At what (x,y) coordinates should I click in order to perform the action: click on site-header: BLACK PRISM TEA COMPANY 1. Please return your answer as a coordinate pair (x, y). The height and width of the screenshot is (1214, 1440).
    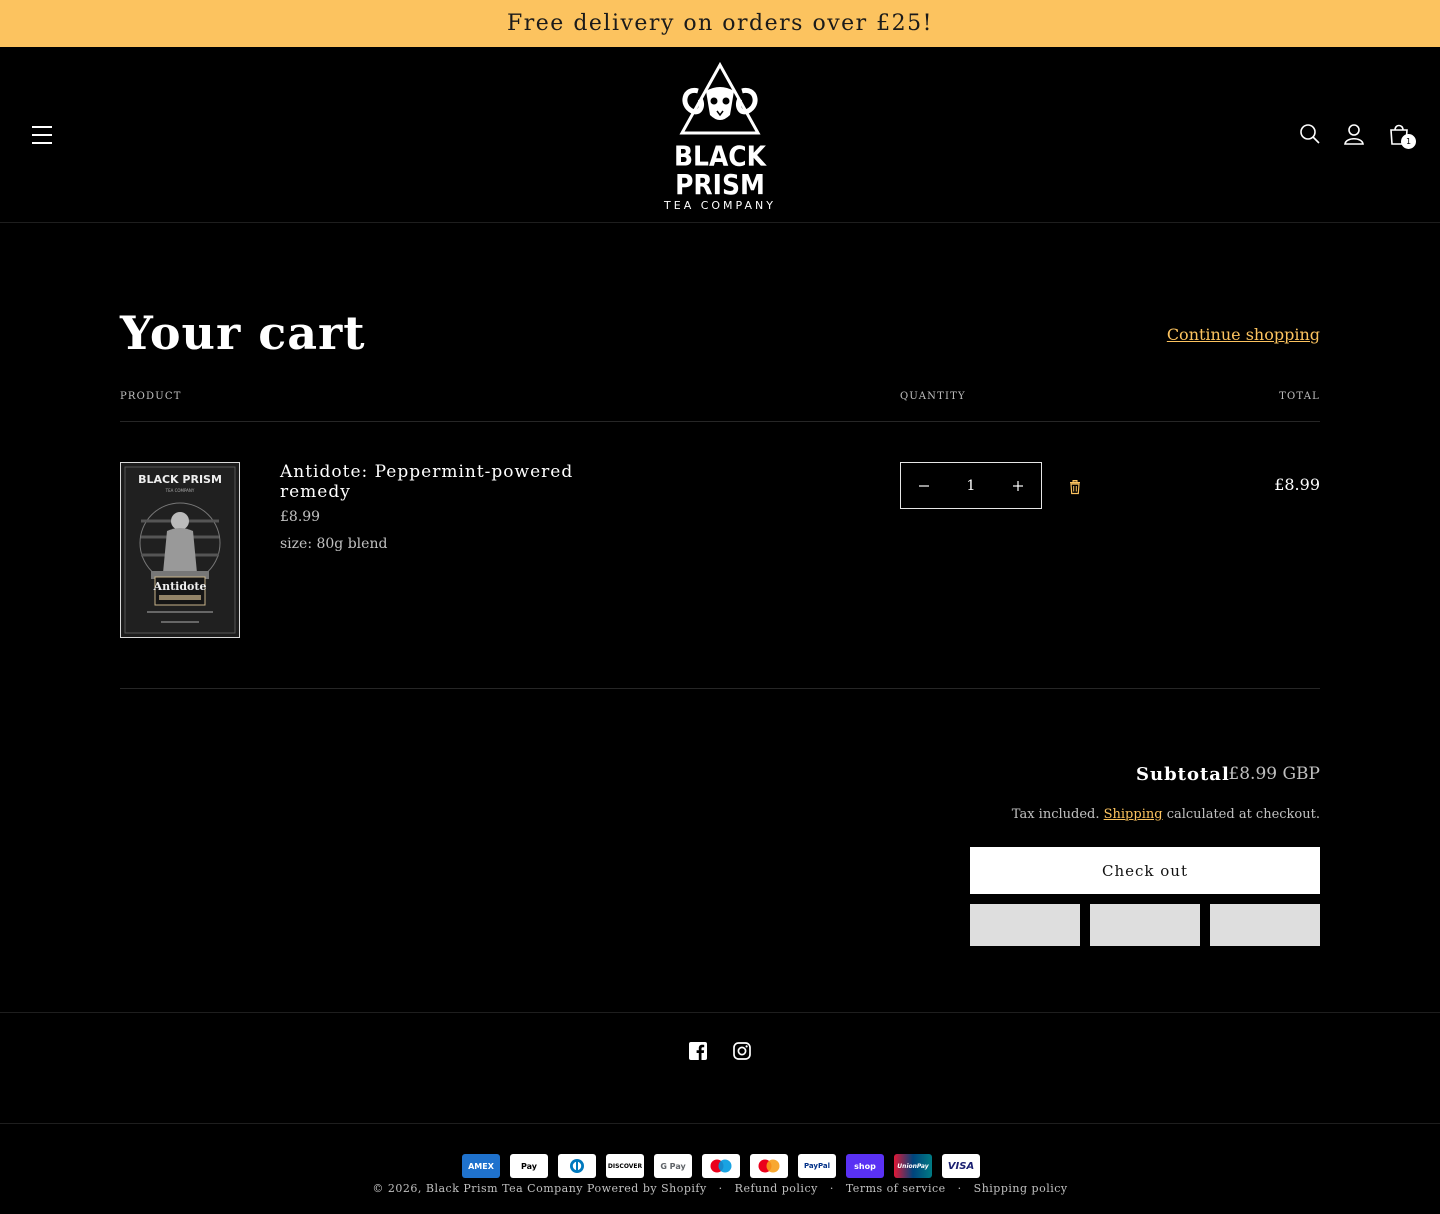
    Looking at the image, I should click on (720, 135).